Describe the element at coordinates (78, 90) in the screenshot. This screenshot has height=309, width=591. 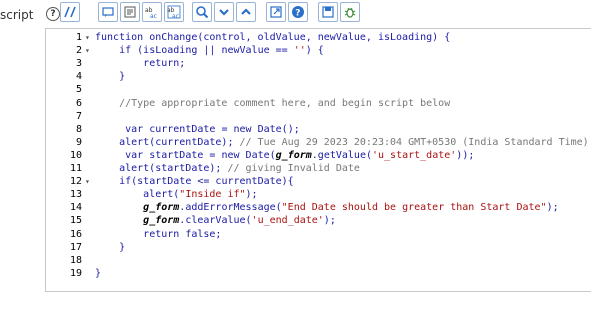
I see `line-number: 5` at that location.